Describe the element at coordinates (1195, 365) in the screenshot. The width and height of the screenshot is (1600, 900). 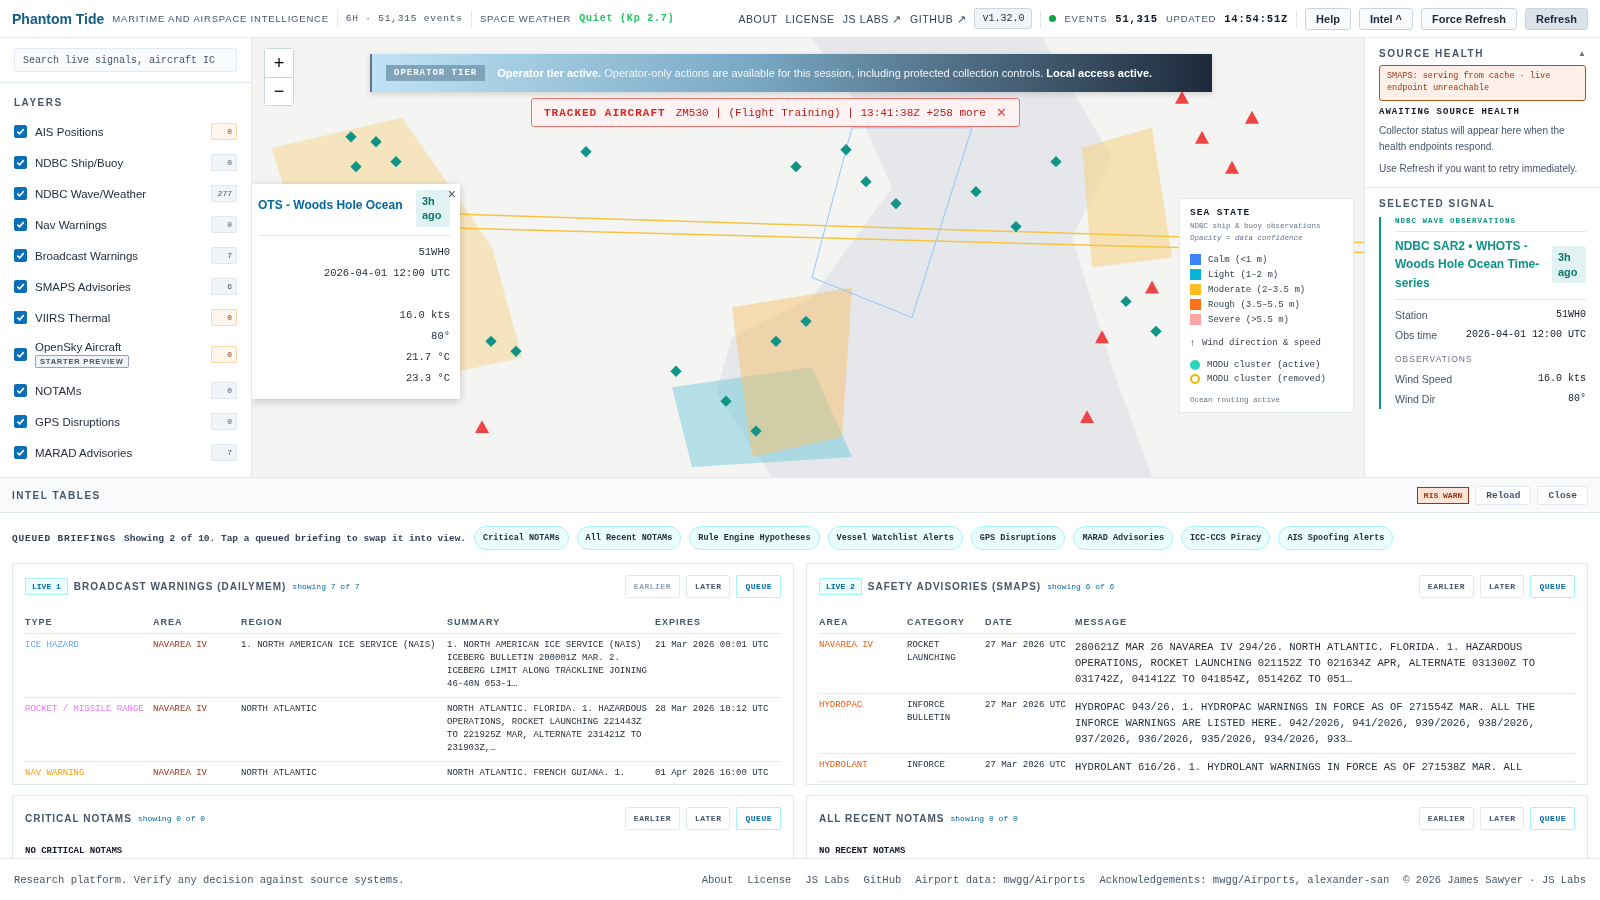
I see `cluster-dot-icon` at that location.